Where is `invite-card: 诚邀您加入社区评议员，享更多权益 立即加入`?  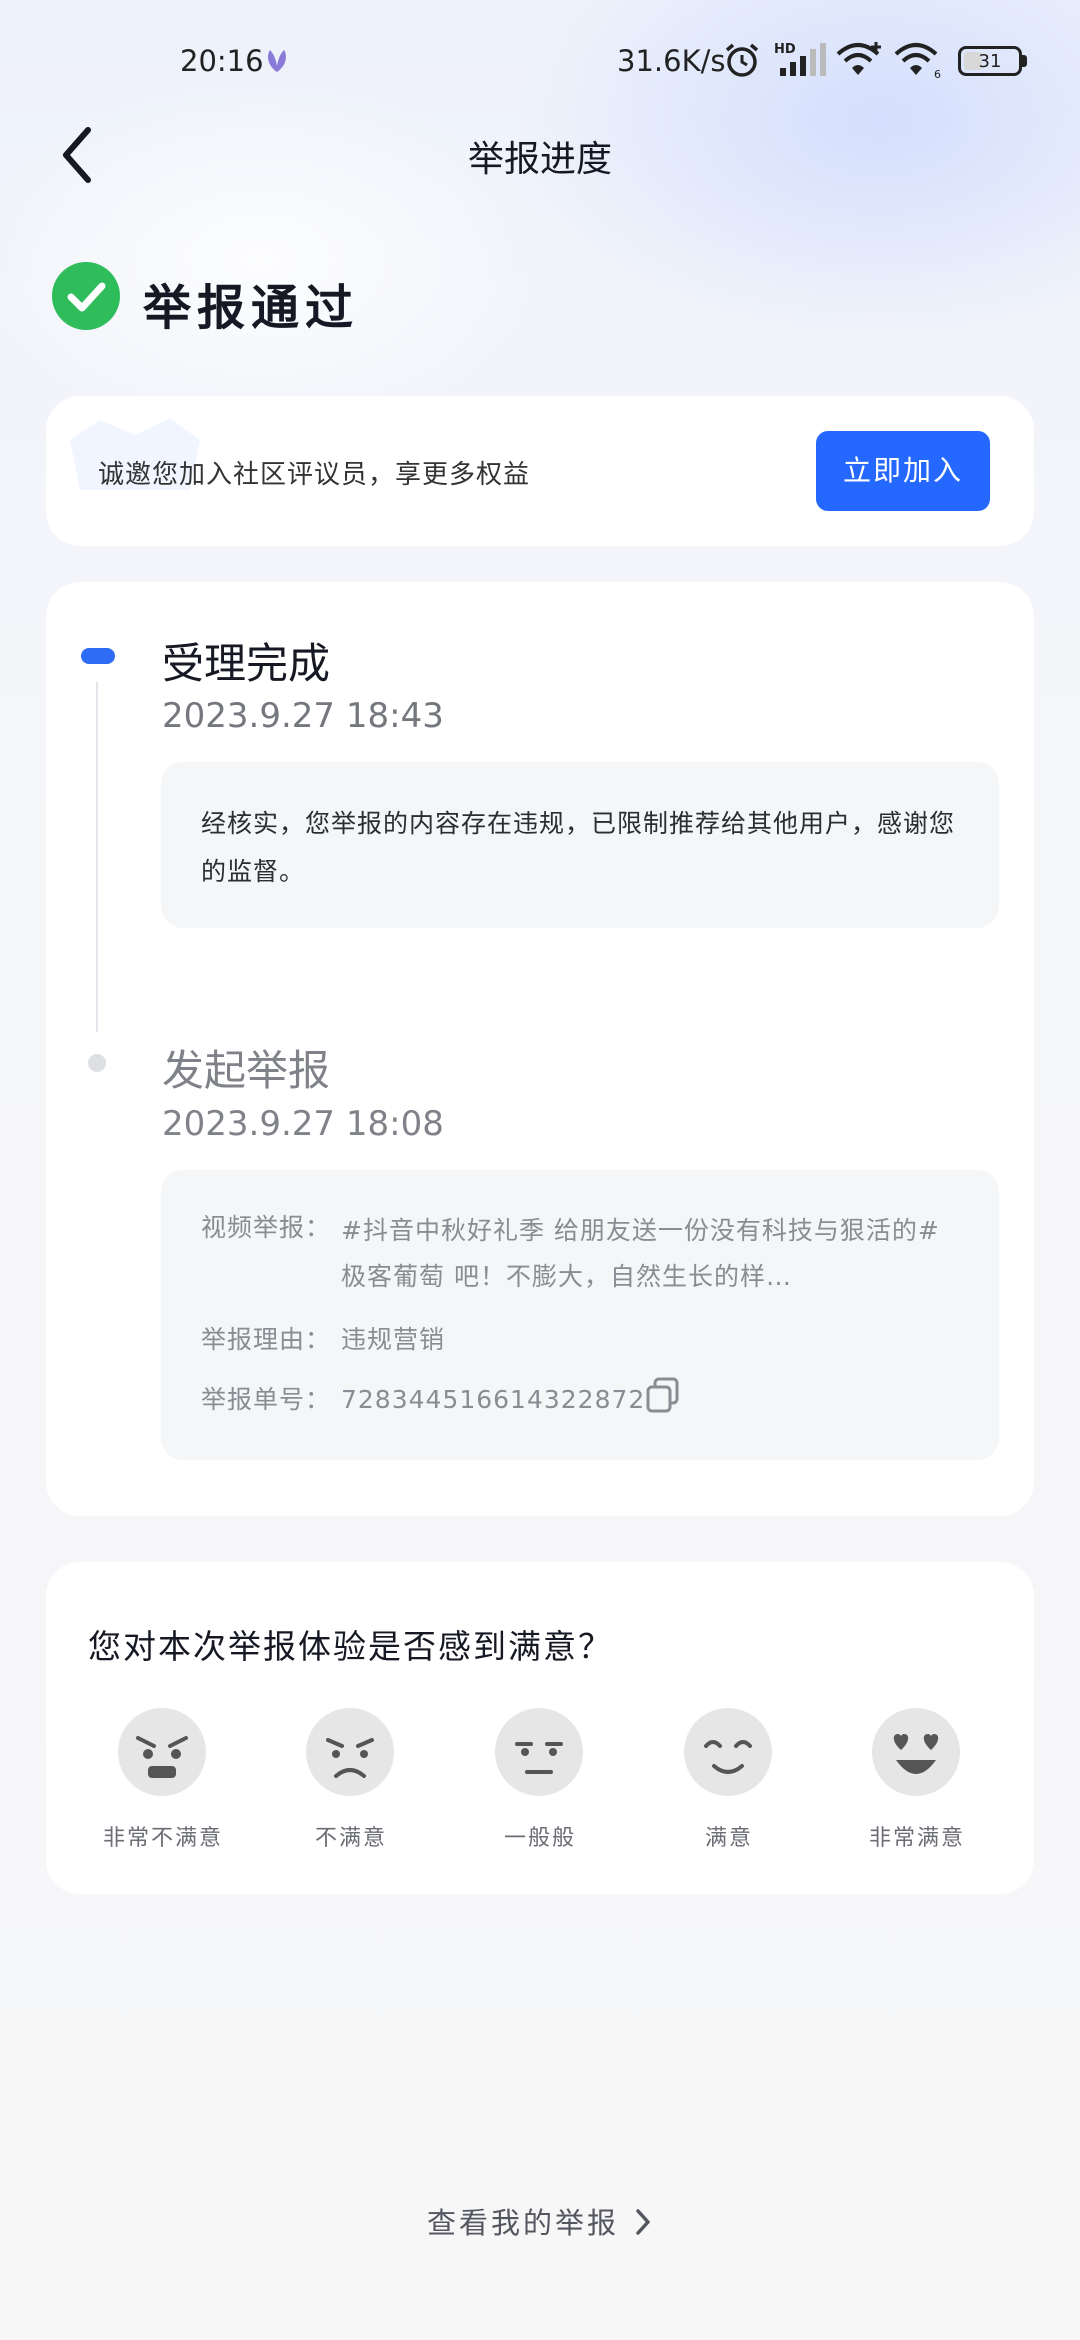
invite-card: 诚邀您加入社区评议员，享更多权益 立即加入 is located at coordinates (540, 471).